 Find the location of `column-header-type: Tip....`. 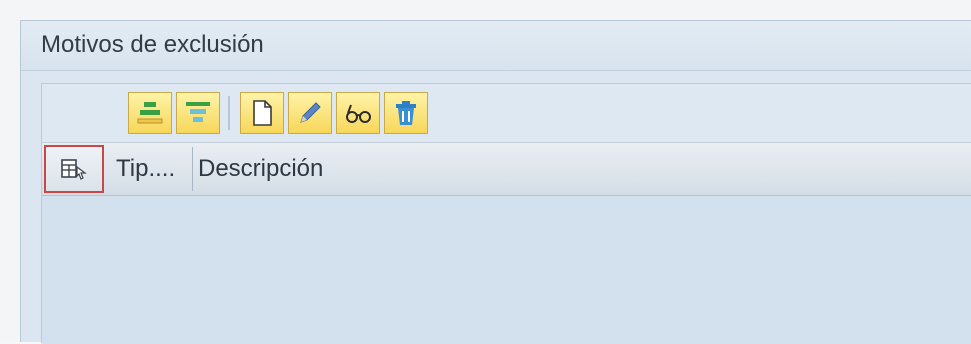

column-header-type: Tip.... is located at coordinates (145, 169).